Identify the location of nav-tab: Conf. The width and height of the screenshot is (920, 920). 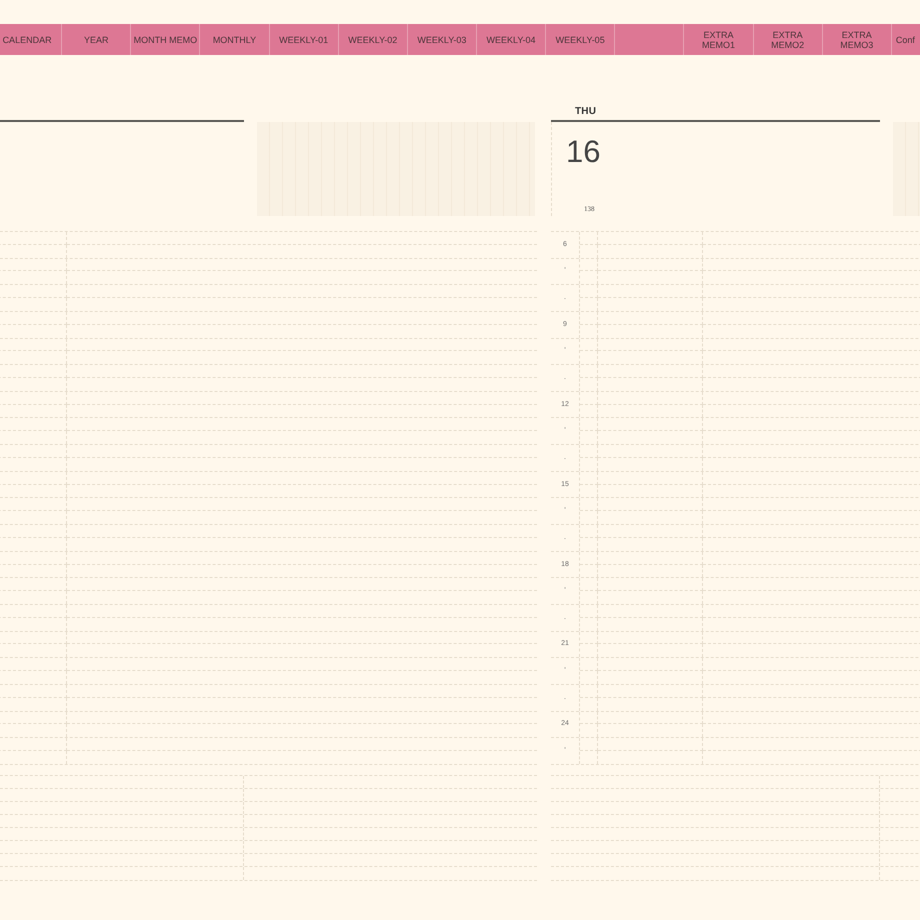
(906, 39).